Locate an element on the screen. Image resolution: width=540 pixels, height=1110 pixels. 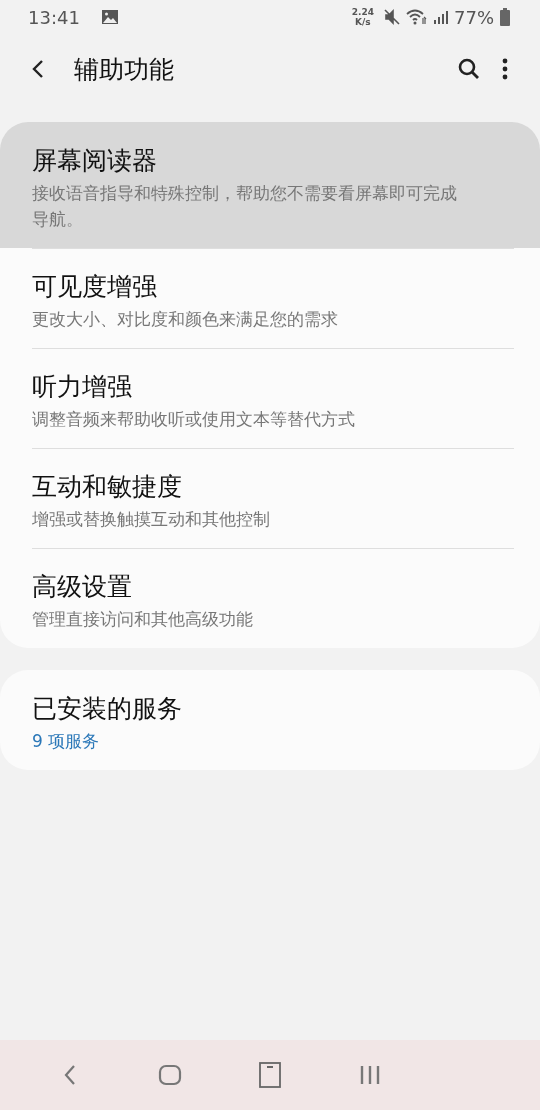
home-icon is located at coordinates (170, 1075).